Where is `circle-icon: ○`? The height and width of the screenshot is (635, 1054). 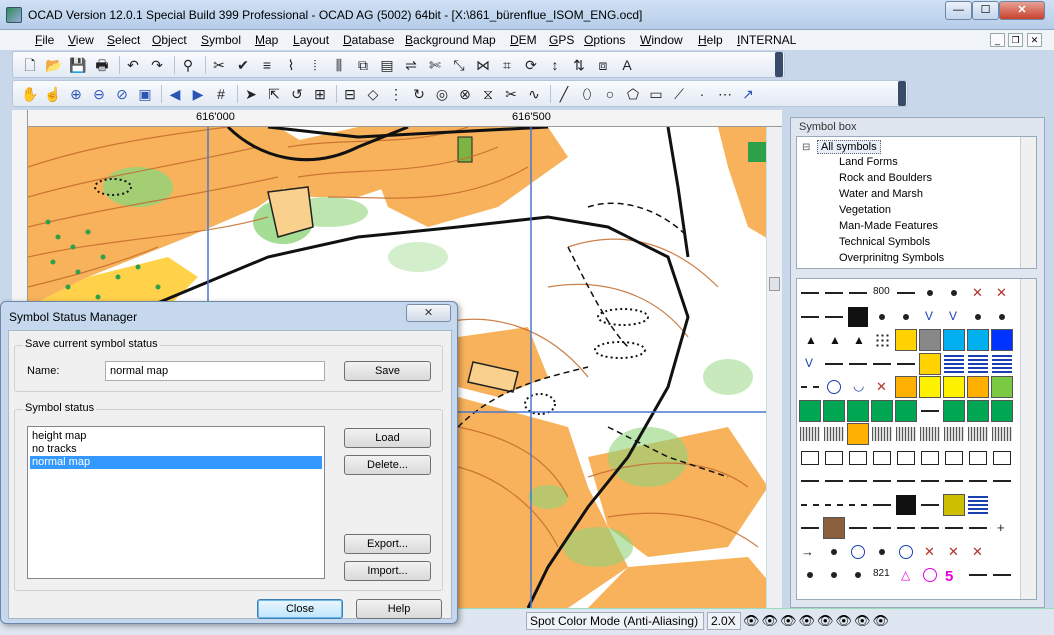 circle-icon: ○ is located at coordinates (610, 94).